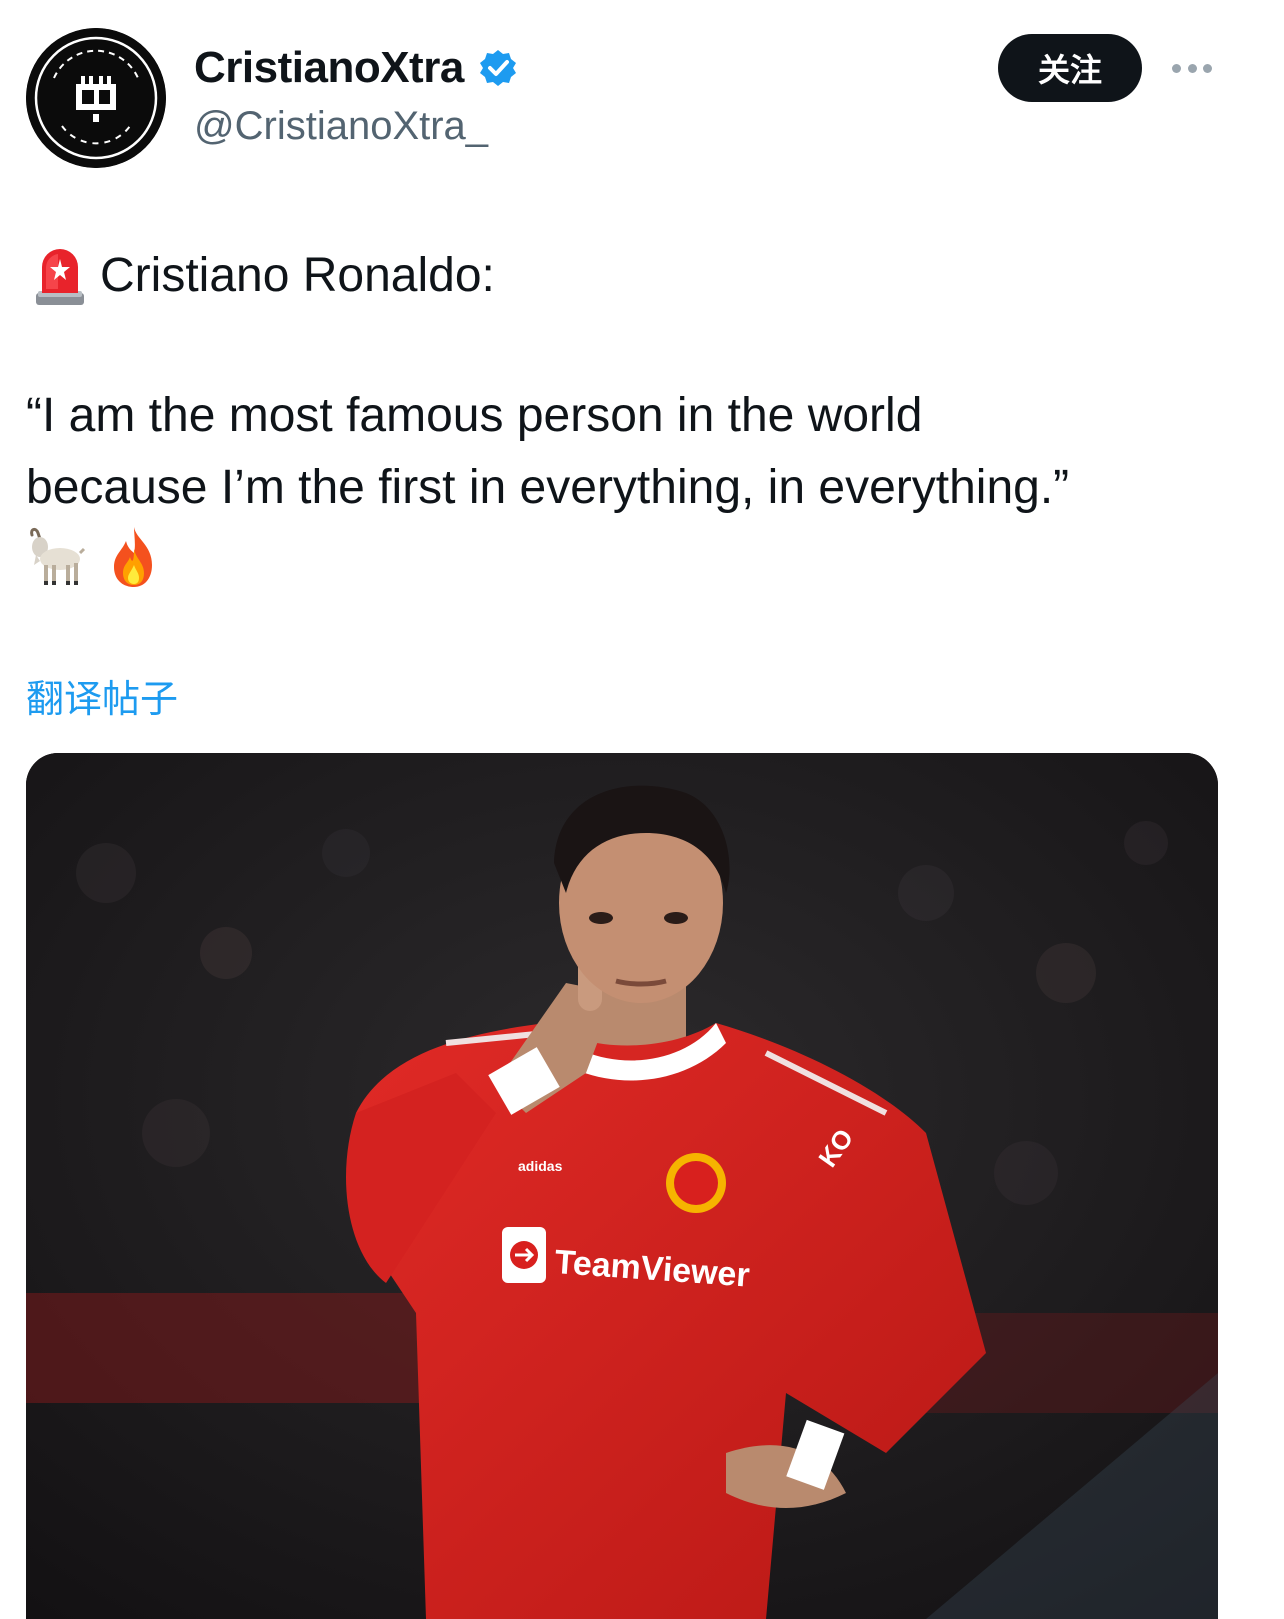  I want to click on name-block: CristianoXtra @CristianoXtra_, so click(356, 95).